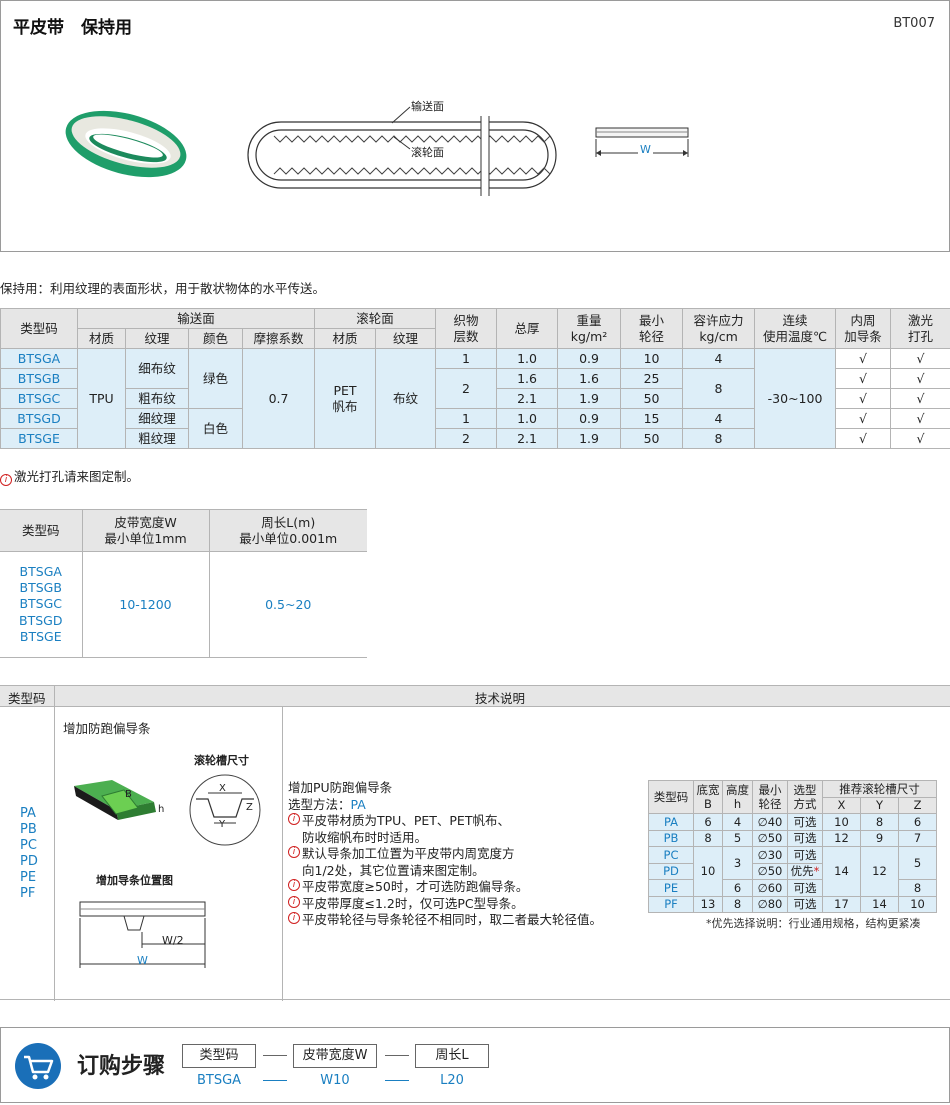  Describe the element at coordinates (527, 418) in the screenshot. I see `cell-thickness: 1.0` at that location.